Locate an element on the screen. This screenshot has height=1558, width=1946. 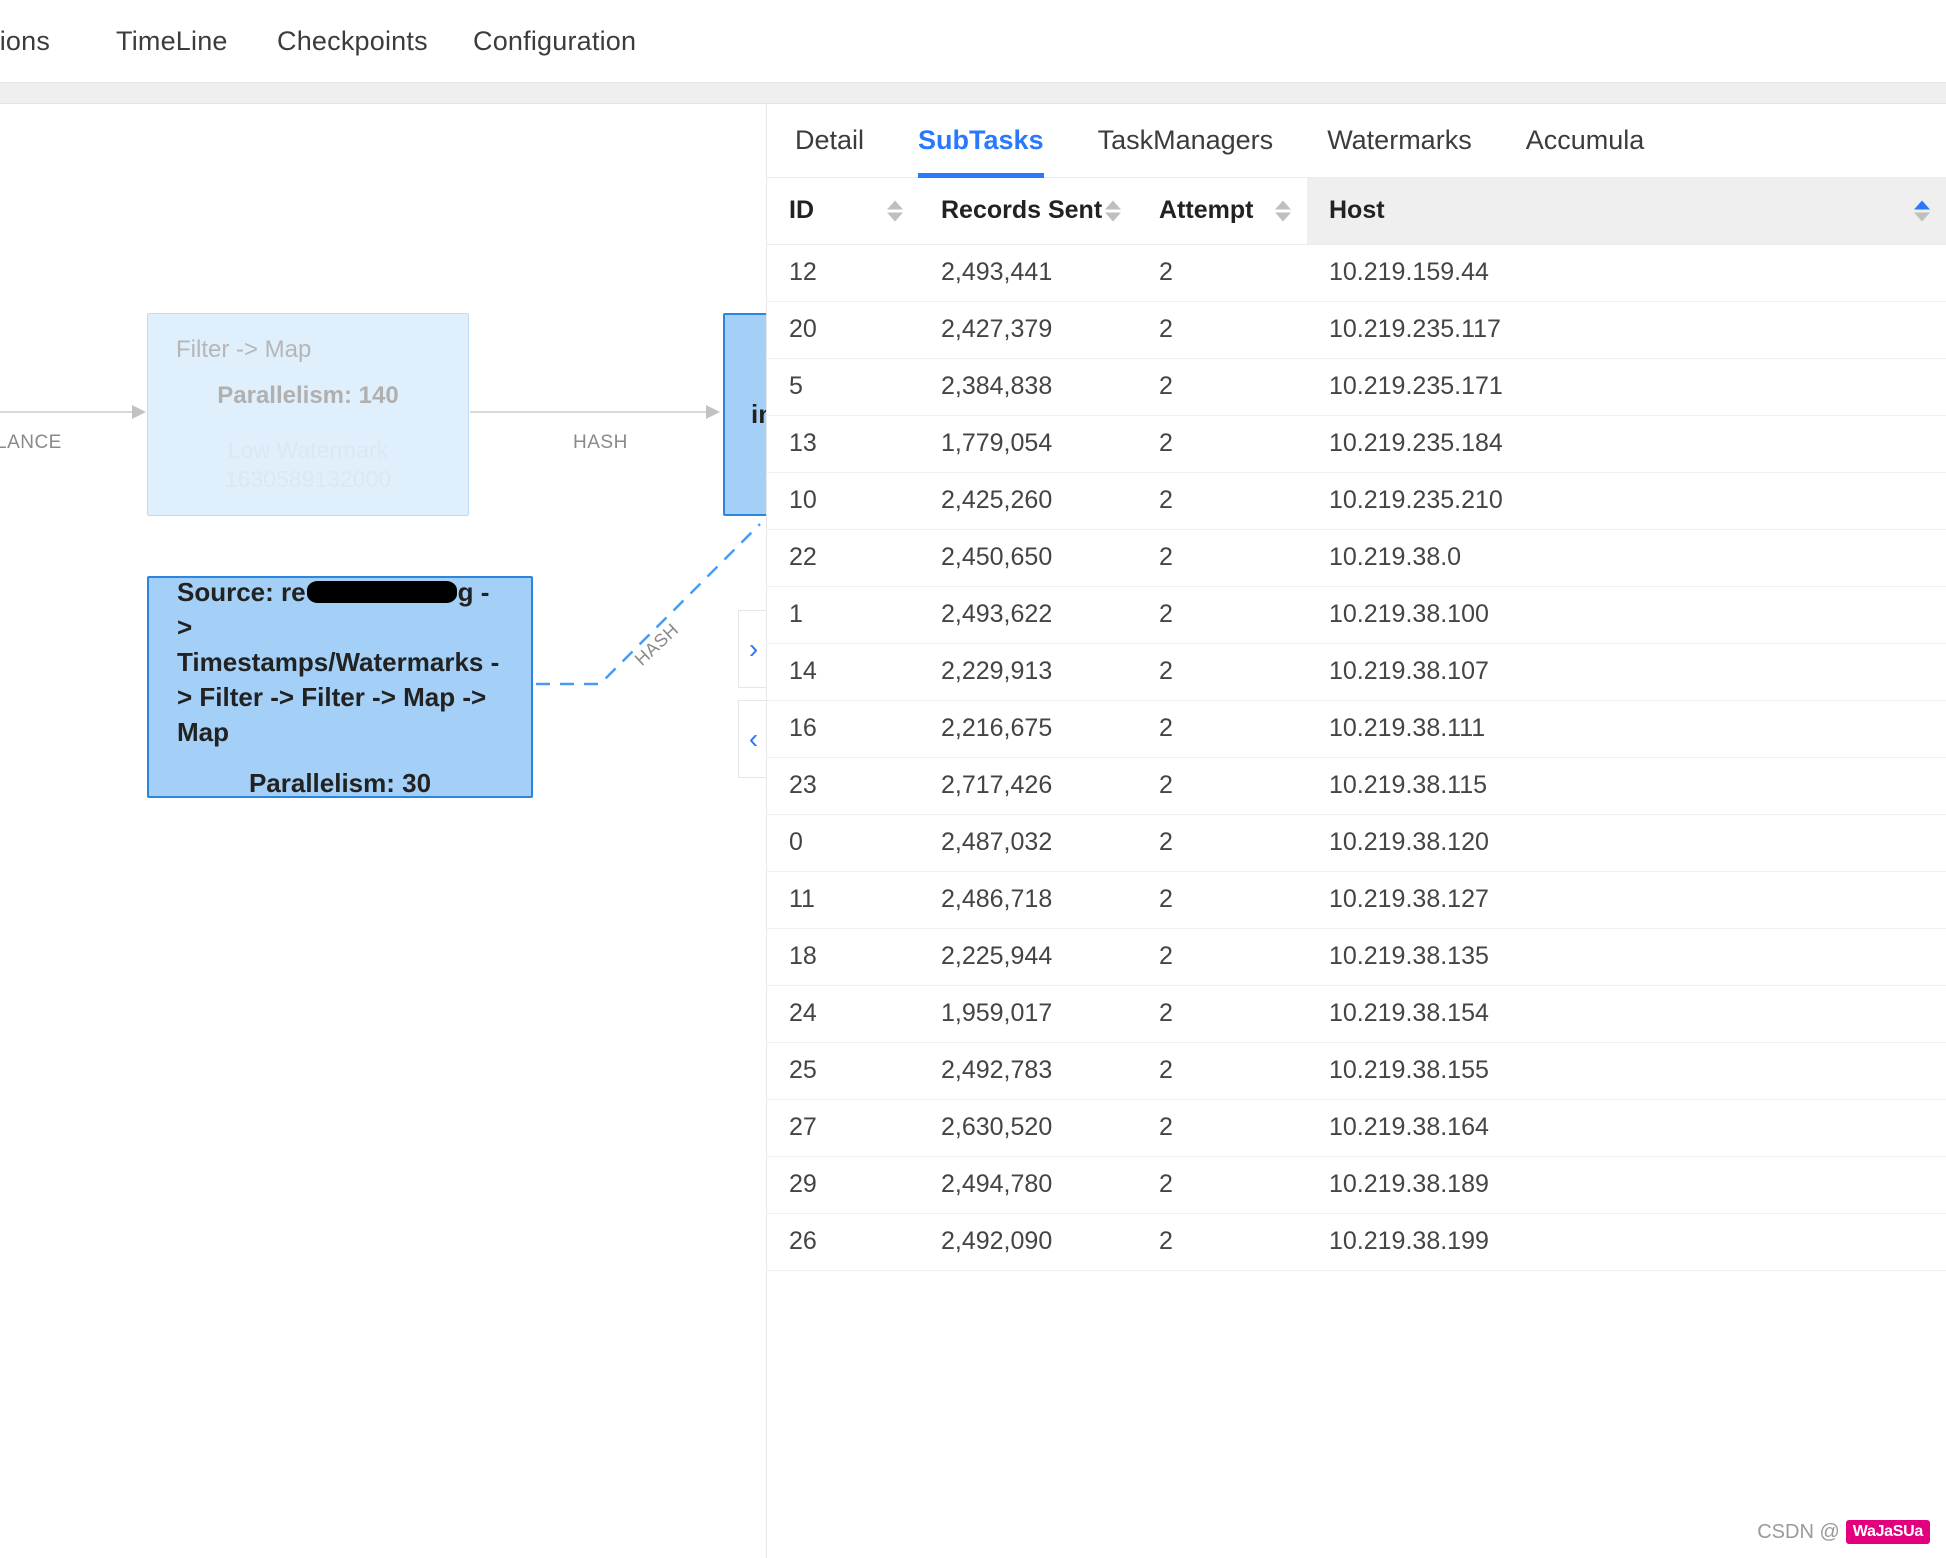
redaction-bar is located at coordinates (381, 591).